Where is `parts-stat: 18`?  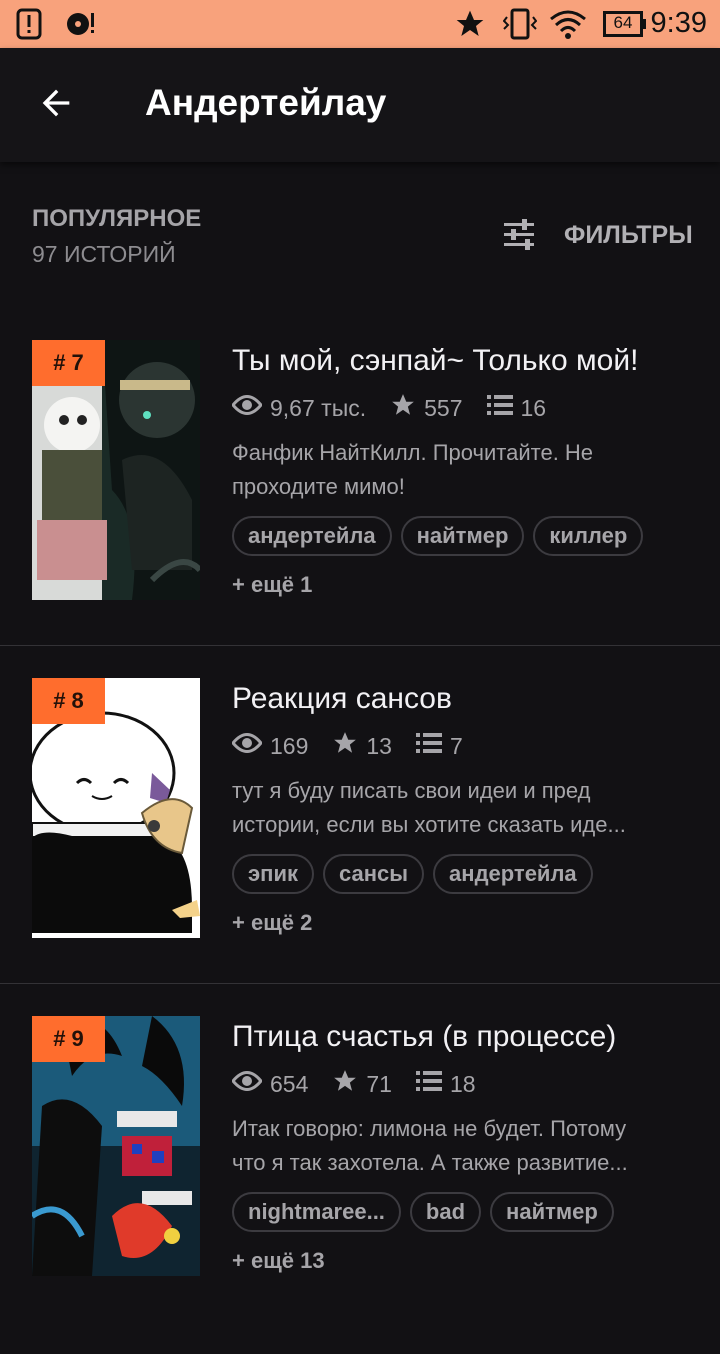
parts-stat: 18 is located at coordinates (445, 1084).